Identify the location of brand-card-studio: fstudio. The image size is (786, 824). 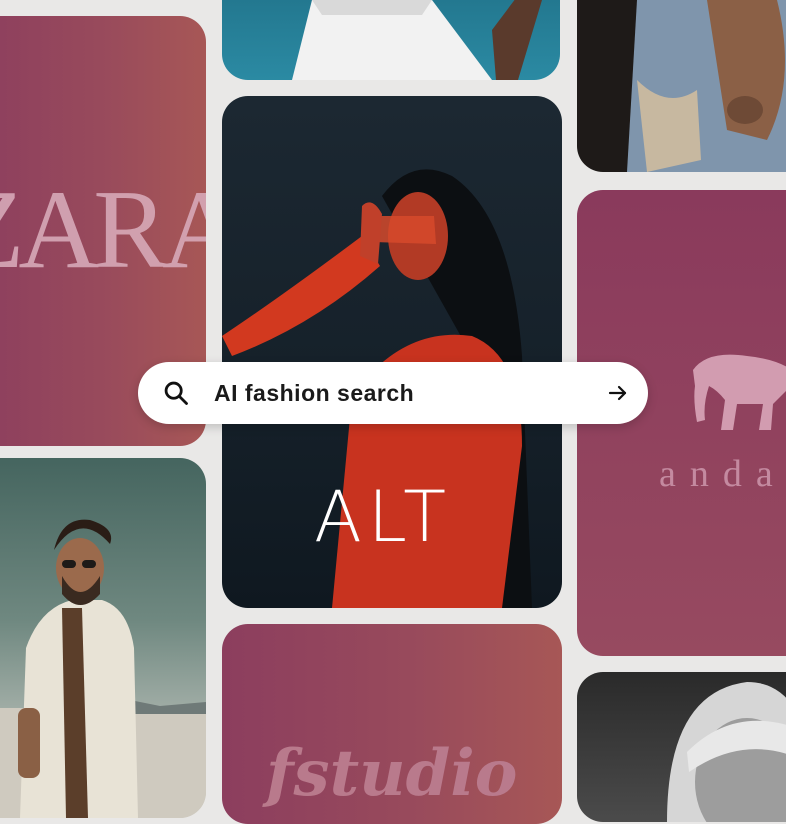
(392, 724).